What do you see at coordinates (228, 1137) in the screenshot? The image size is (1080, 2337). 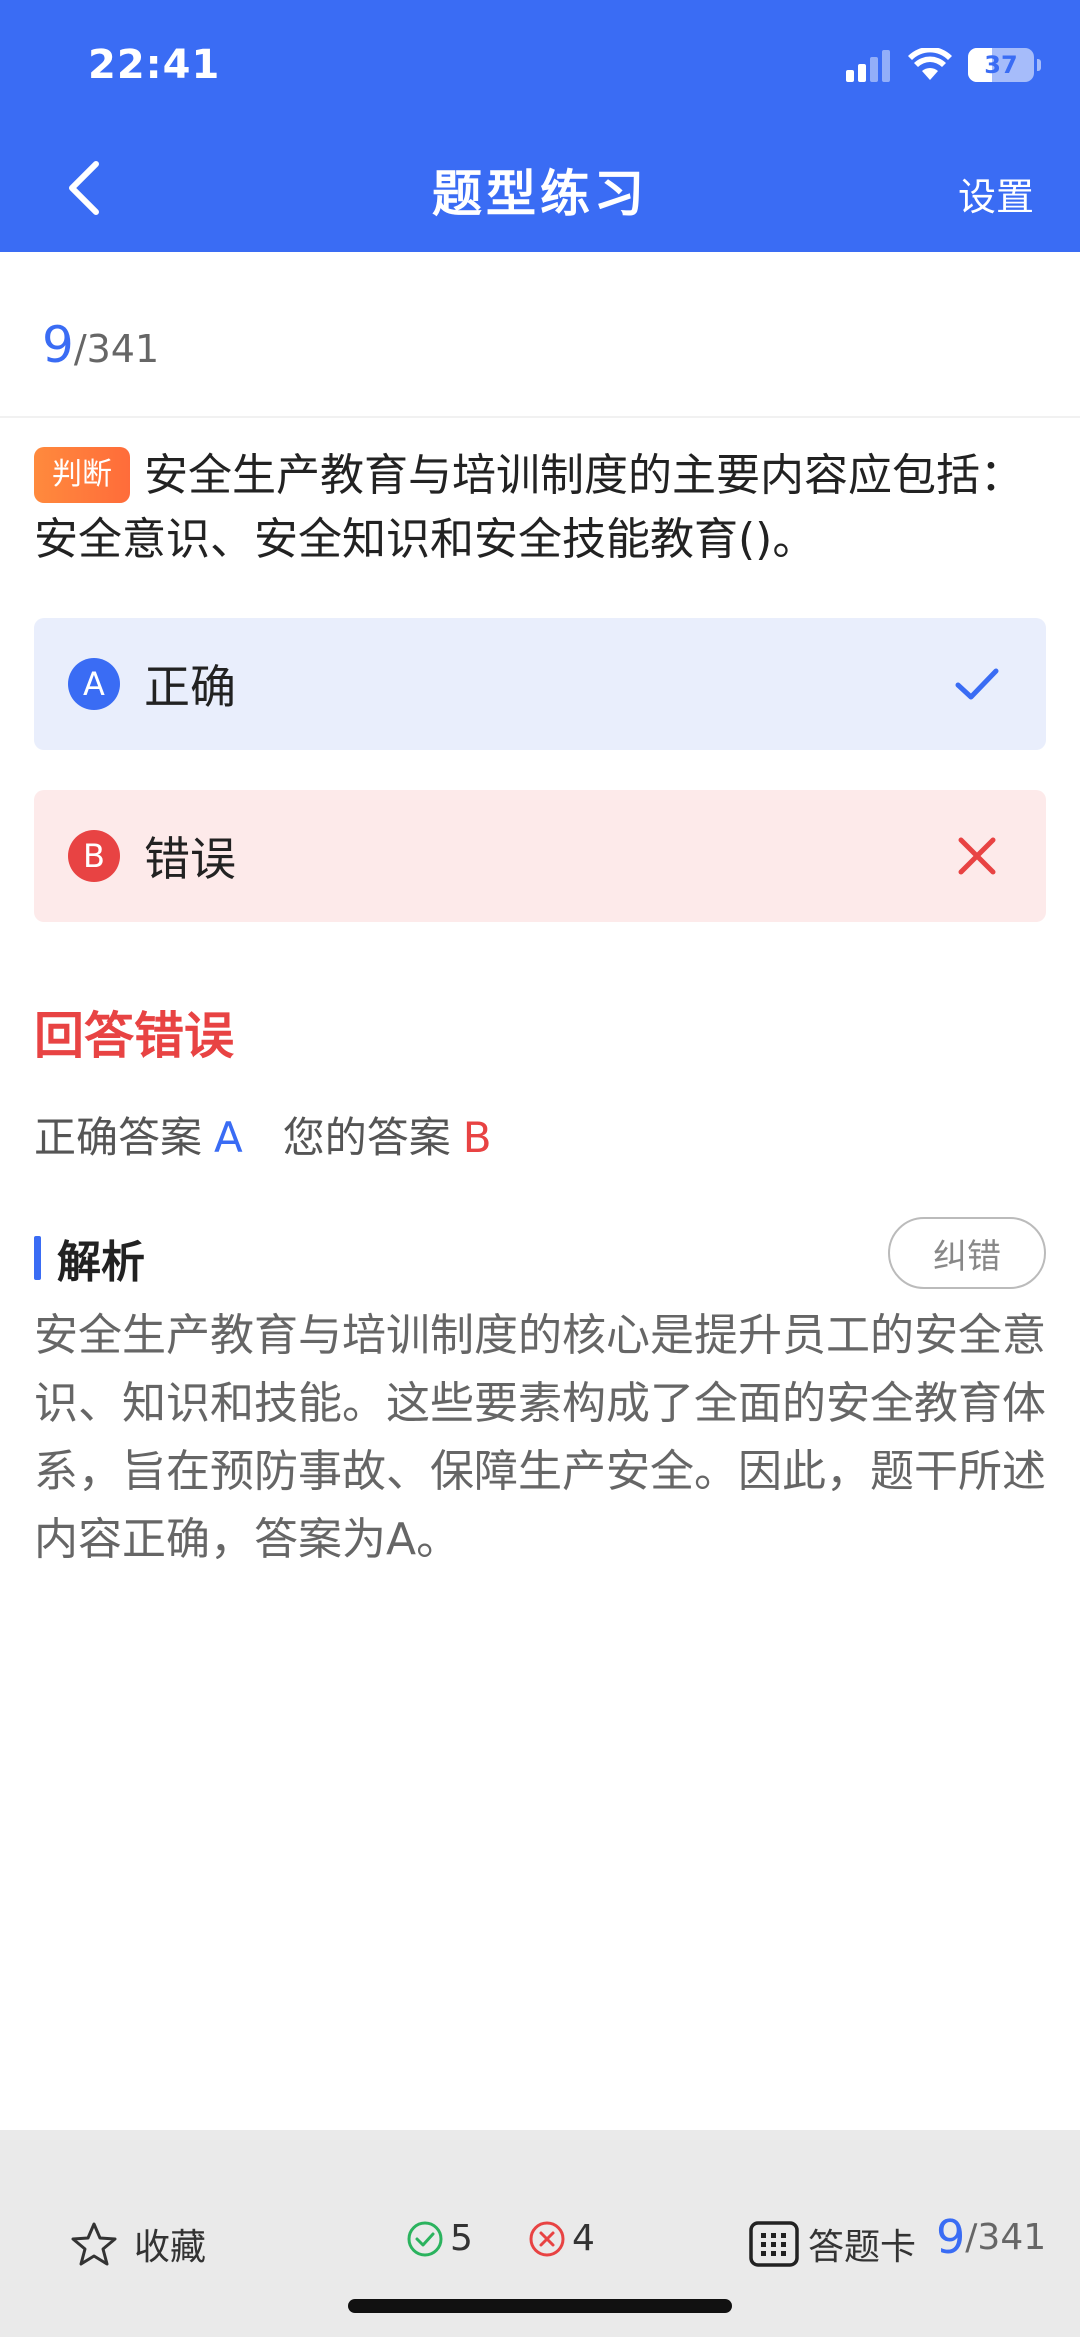 I see `correct-answer-value: A` at bounding box center [228, 1137].